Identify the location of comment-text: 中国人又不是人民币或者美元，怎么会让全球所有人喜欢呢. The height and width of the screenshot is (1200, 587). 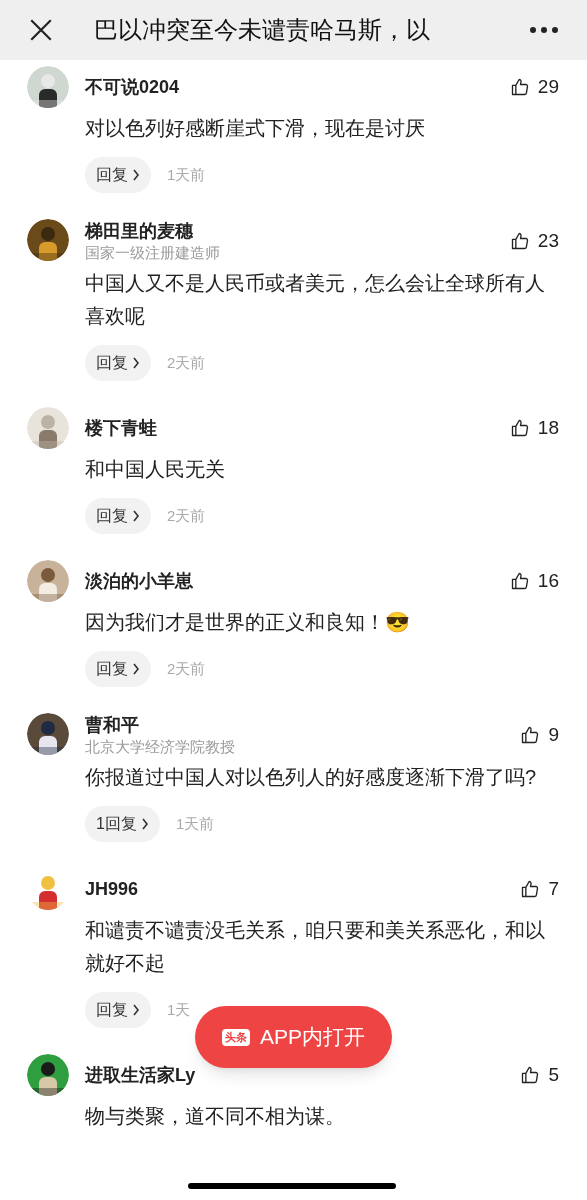
(315, 300).